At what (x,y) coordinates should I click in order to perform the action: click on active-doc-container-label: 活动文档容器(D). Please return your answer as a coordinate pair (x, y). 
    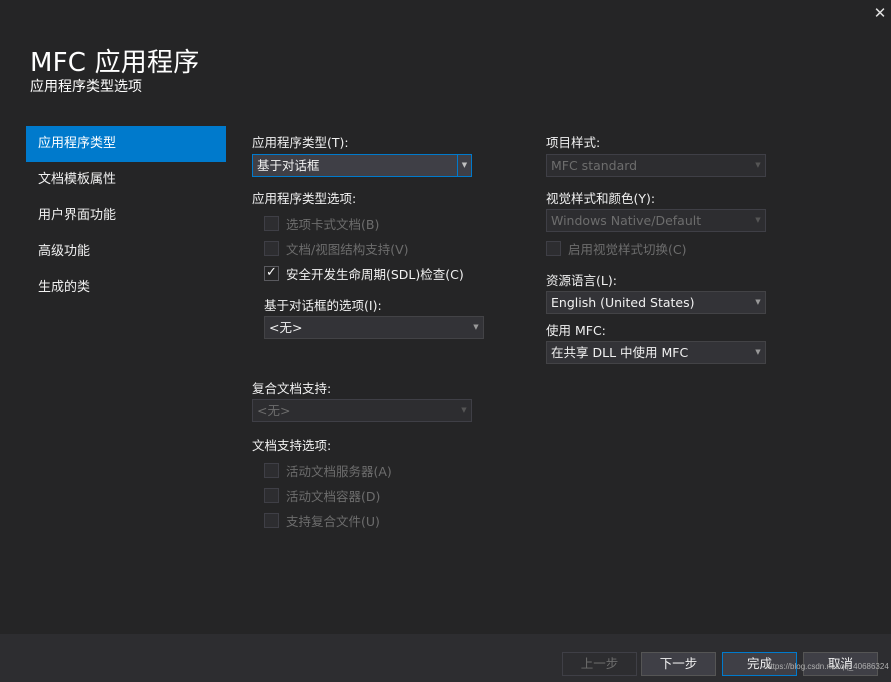
    Looking at the image, I should click on (333, 496).